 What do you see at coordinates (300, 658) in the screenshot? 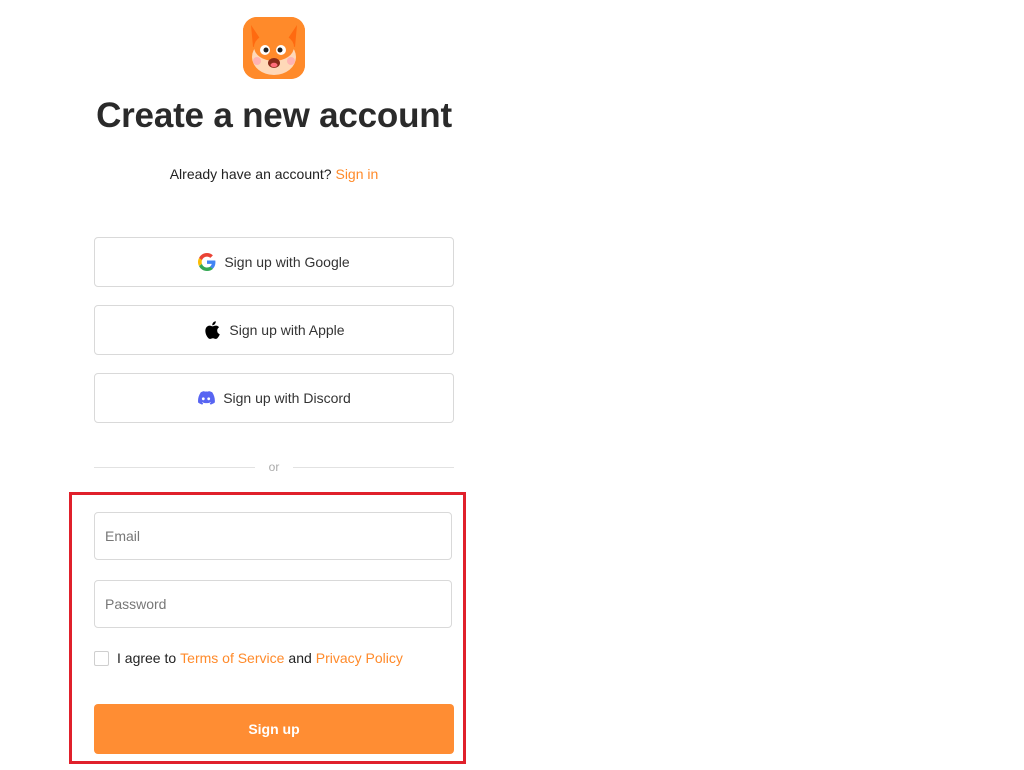
I see `and-text: and` at bounding box center [300, 658].